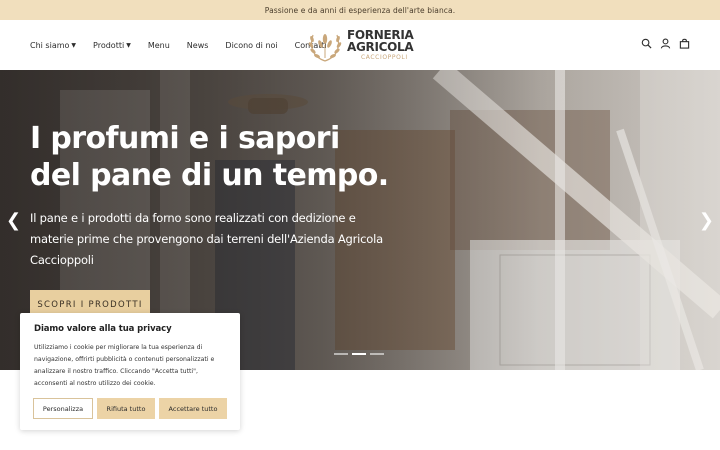 The width and height of the screenshot is (720, 450). I want to click on nav-label: Dicono di noi, so click(251, 45).